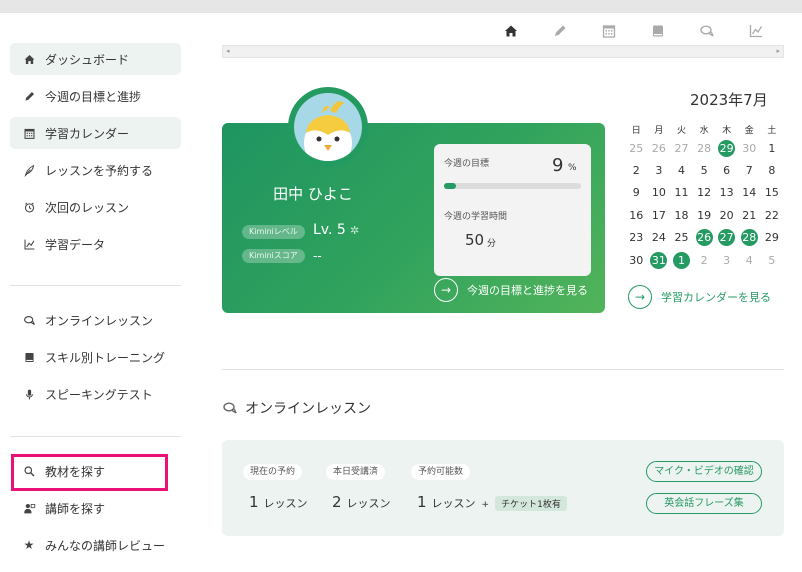 The width and height of the screenshot is (802, 572). I want to click on goal-label: 今週の目標, so click(467, 164).